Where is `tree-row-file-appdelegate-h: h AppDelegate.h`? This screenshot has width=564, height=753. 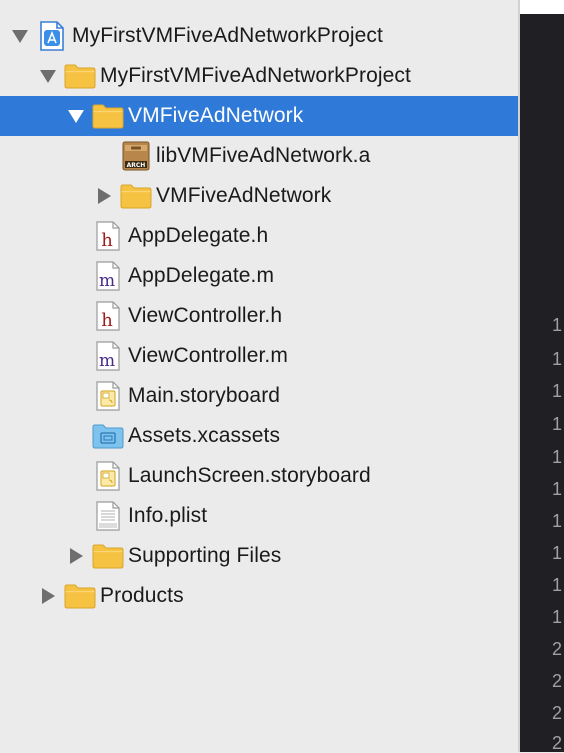
tree-row-file-appdelegate-h: h AppDelegate.h is located at coordinates (259, 236).